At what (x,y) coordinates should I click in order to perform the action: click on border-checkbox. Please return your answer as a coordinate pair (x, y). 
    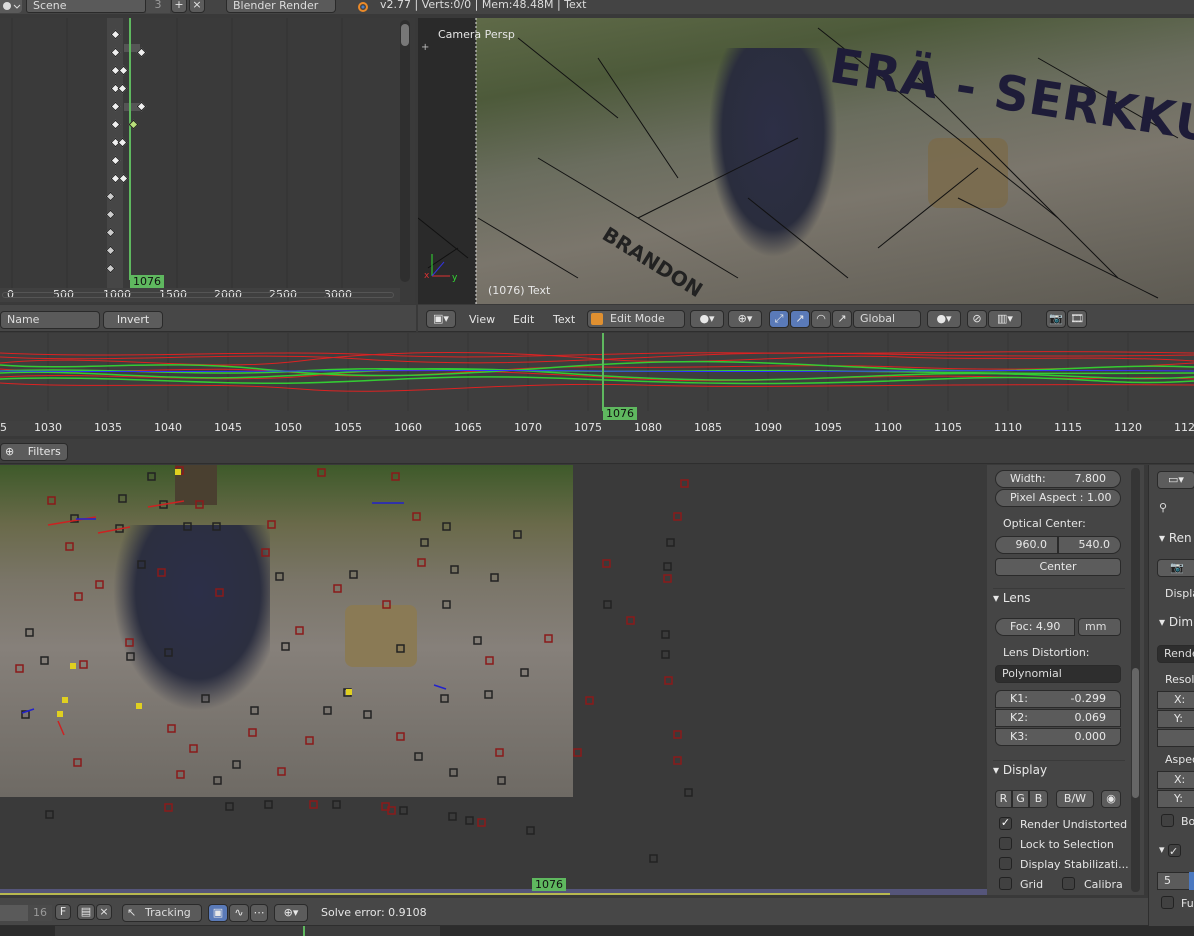
    Looking at the image, I should click on (1167, 820).